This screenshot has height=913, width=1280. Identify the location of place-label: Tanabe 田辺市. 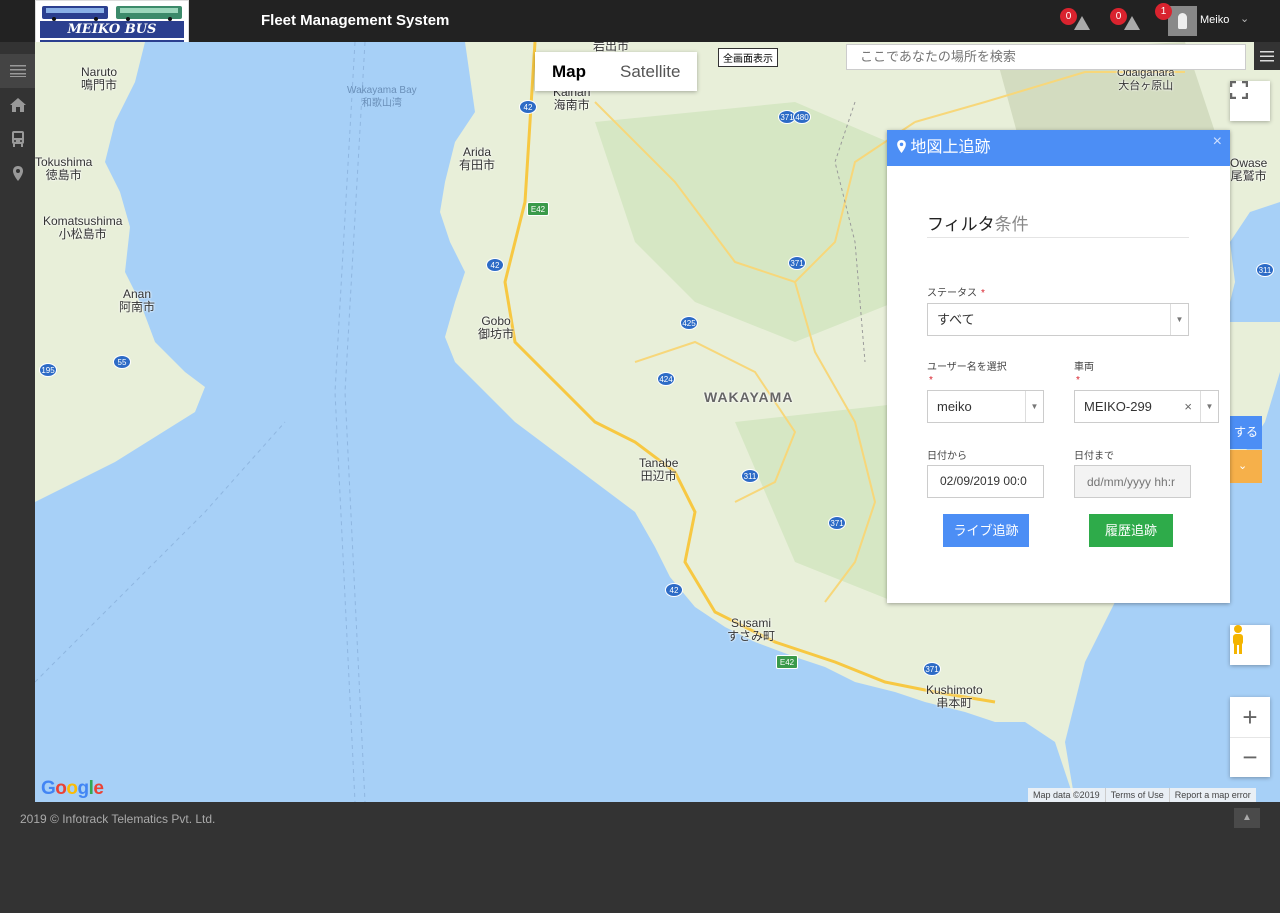
(659, 469).